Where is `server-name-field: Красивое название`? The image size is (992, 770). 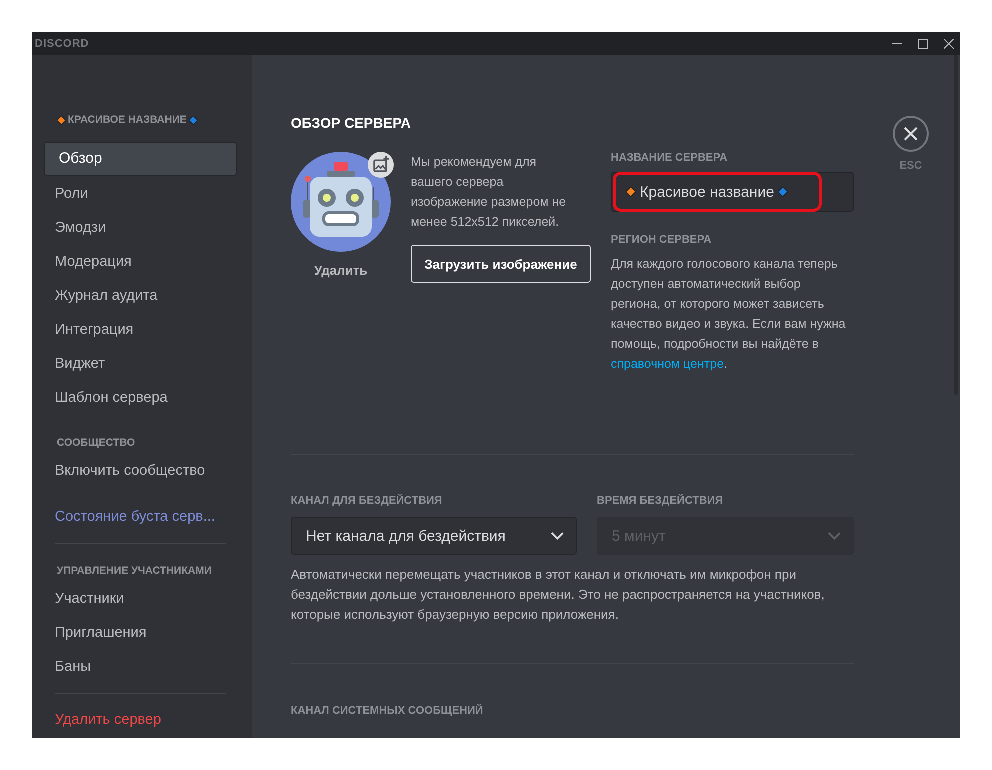 server-name-field: Красивое название is located at coordinates (732, 192).